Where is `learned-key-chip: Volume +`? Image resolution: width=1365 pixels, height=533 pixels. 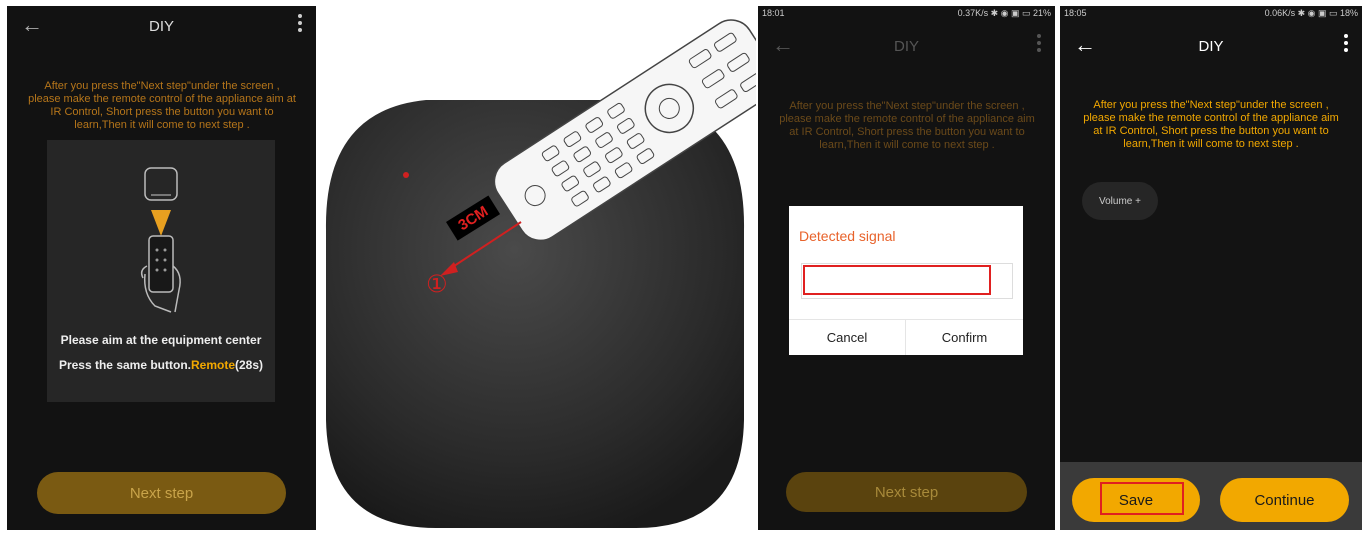
learned-key-chip: Volume + is located at coordinates (1120, 201).